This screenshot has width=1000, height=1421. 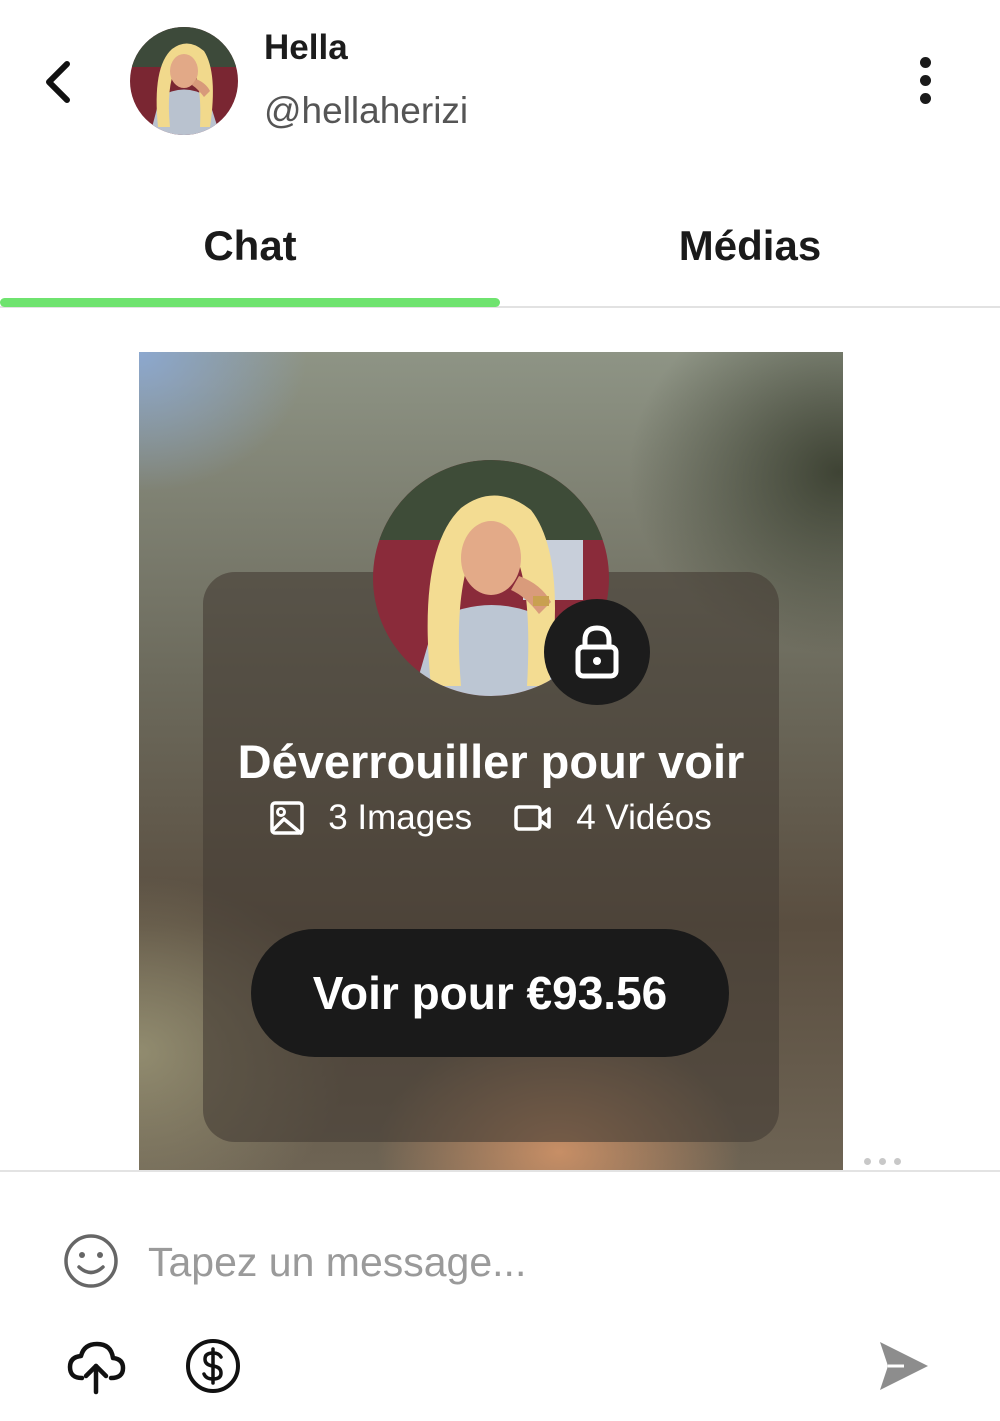 What do you see at coordinates (400, 817) in the screenshot?
I see `images-count-label: 3 Images` at bounding box center [400, 817].